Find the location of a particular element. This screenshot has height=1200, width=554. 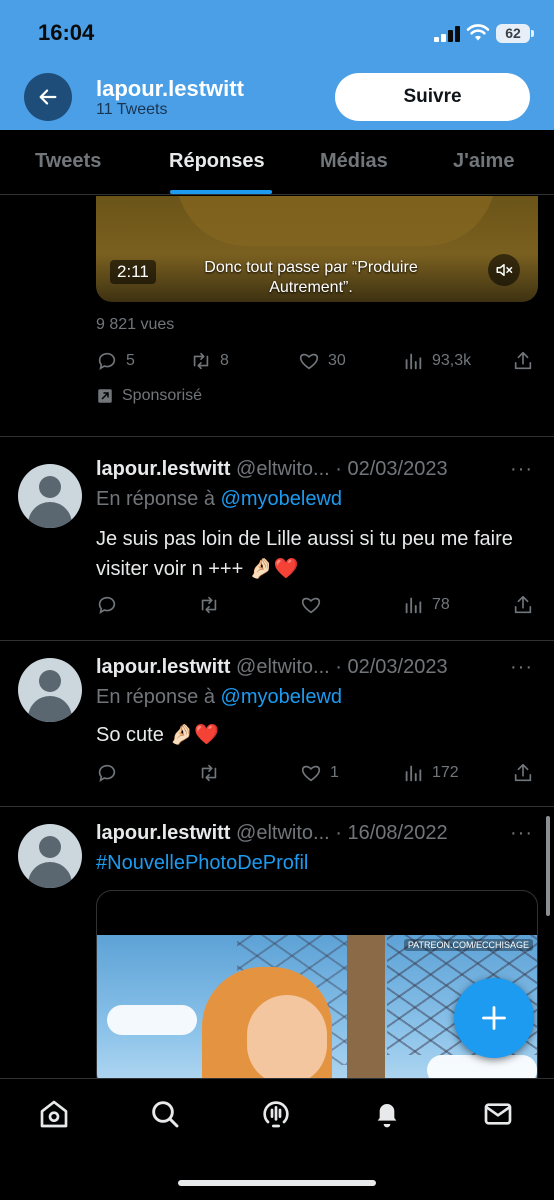

spaces-icon is located at coordinates (276, 1114).